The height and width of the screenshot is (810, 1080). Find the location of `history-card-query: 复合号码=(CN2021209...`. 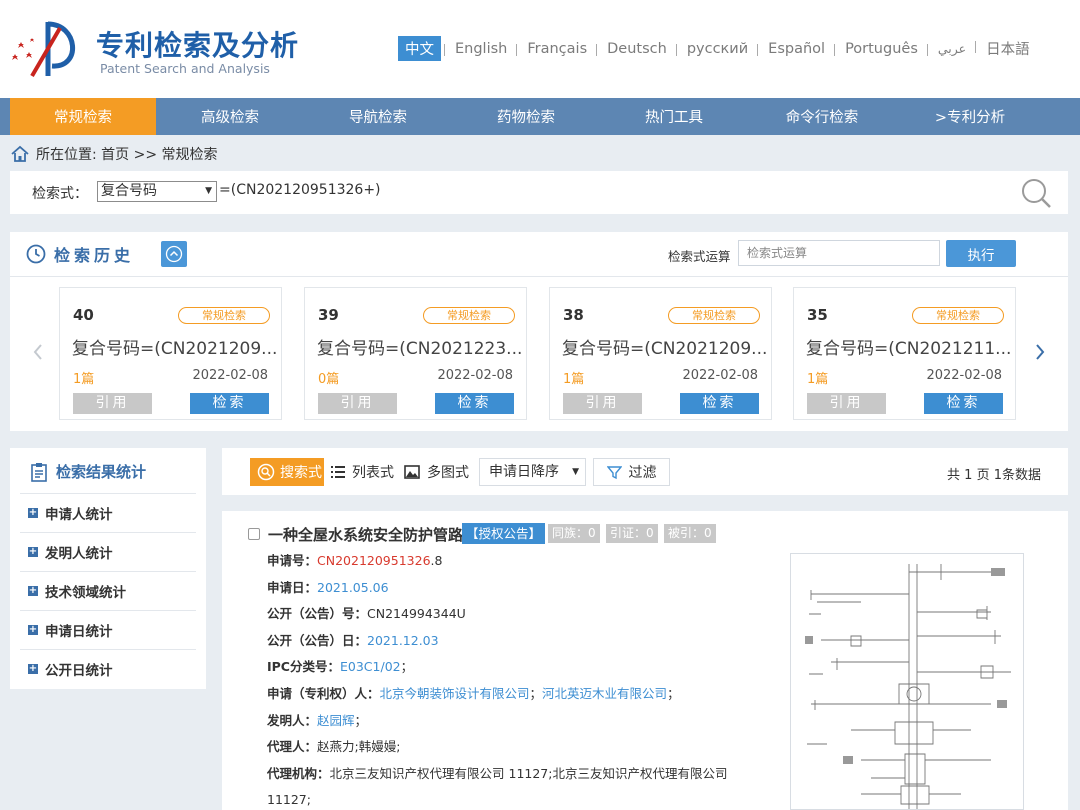

history-card-query: 复合号码=(CN2021209... is located at coordinates (175, 349).